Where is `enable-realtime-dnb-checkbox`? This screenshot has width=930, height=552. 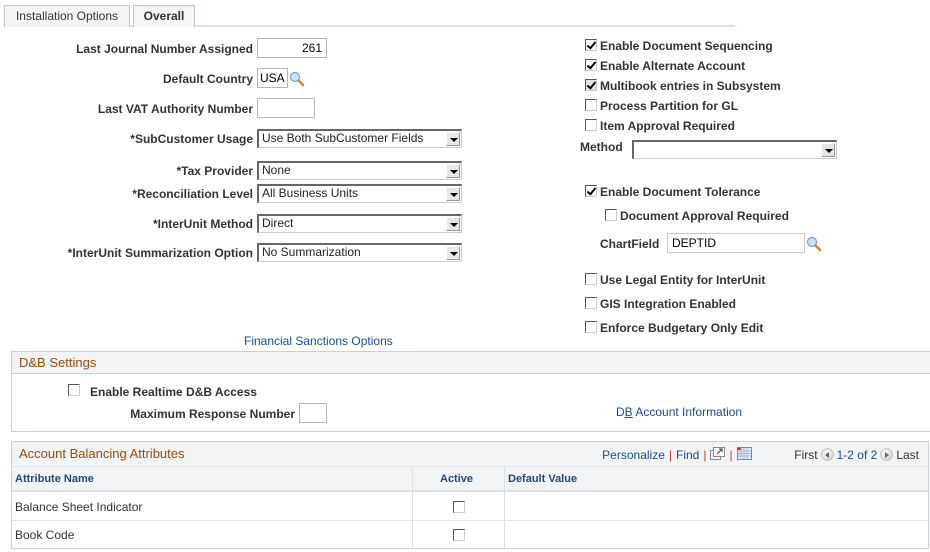 enable-realtime-dnb-checkbox is located at coordinates (74, 390).